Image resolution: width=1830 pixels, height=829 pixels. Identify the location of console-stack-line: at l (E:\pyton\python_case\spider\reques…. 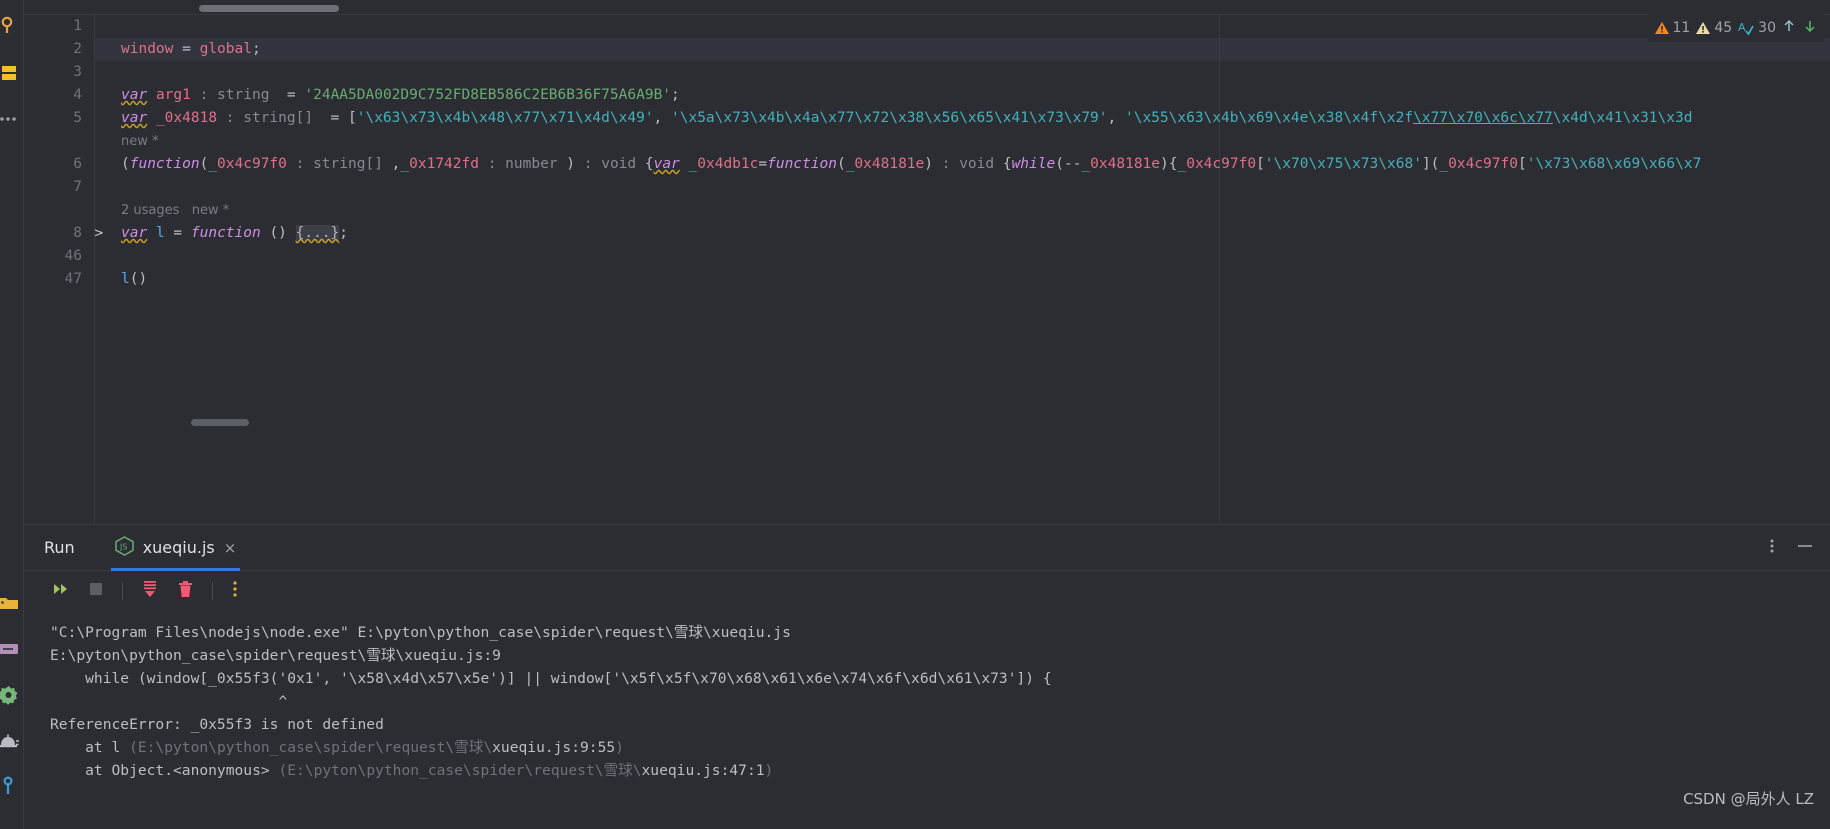
(940, 747).